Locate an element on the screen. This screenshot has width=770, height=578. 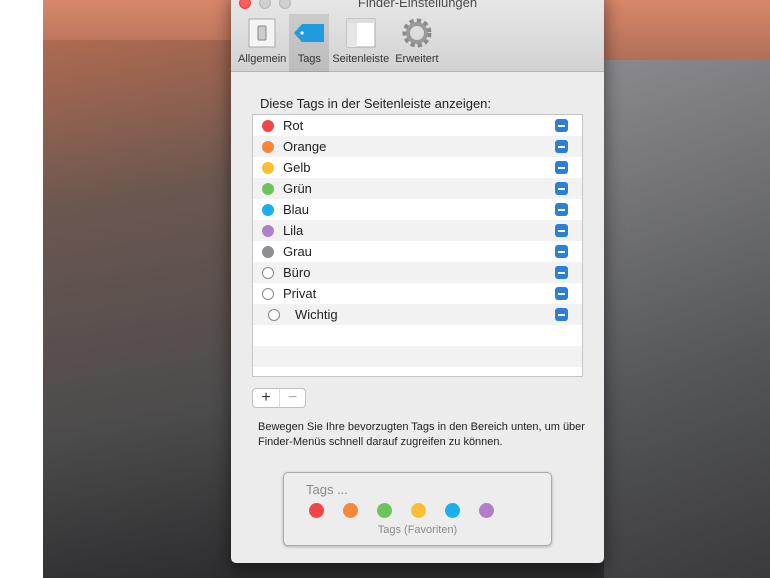
sidebar-icon is located at coordinates (361, 33).